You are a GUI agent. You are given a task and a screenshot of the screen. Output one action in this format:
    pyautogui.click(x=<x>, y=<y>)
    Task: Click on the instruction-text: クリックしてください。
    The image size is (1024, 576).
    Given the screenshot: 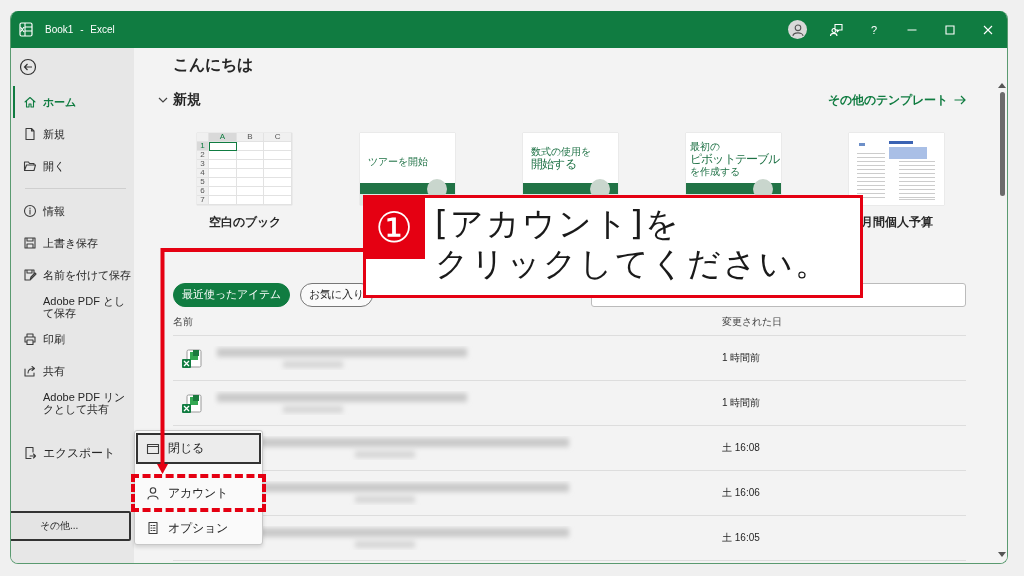 What is the action you would take?
    pyautogui.click(x=632, y=264)
    